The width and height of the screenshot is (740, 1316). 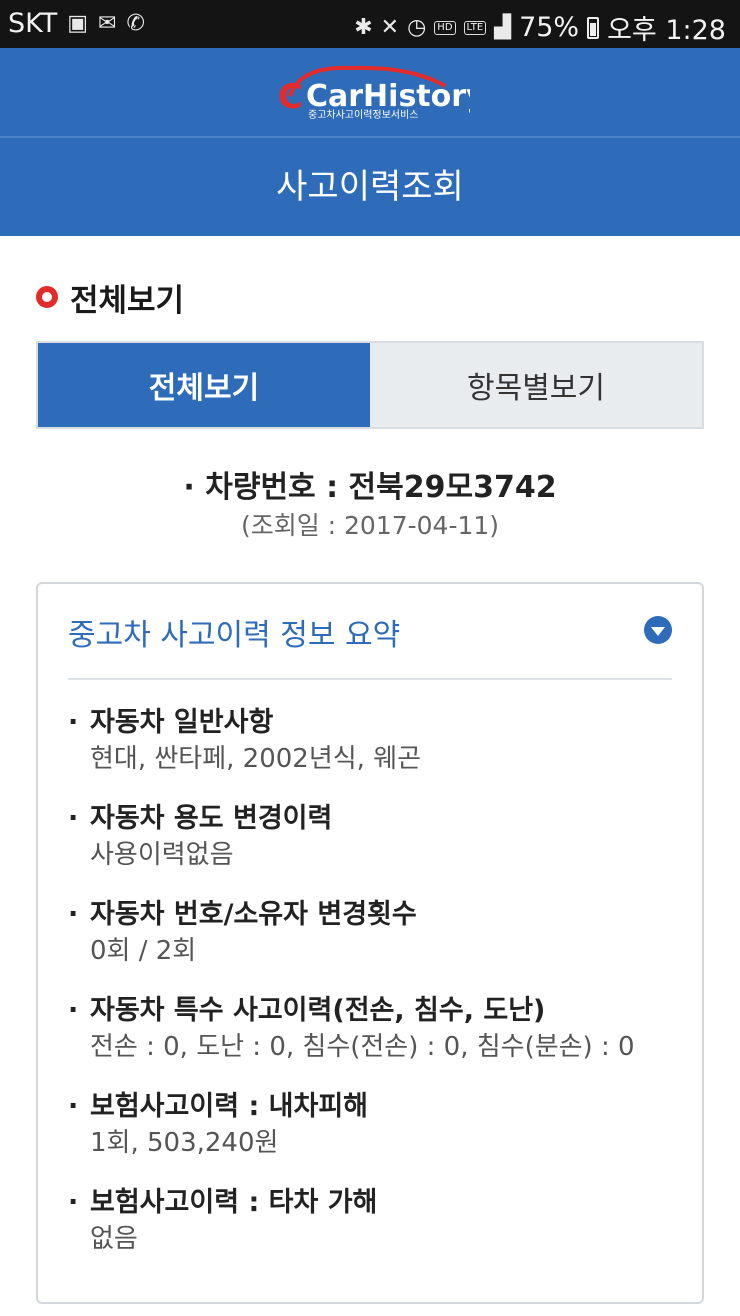 What do you see at coordinates (417, 27) in the screenshot?
I see `alarm-icon: ◷` at bounding box center [417, 27].